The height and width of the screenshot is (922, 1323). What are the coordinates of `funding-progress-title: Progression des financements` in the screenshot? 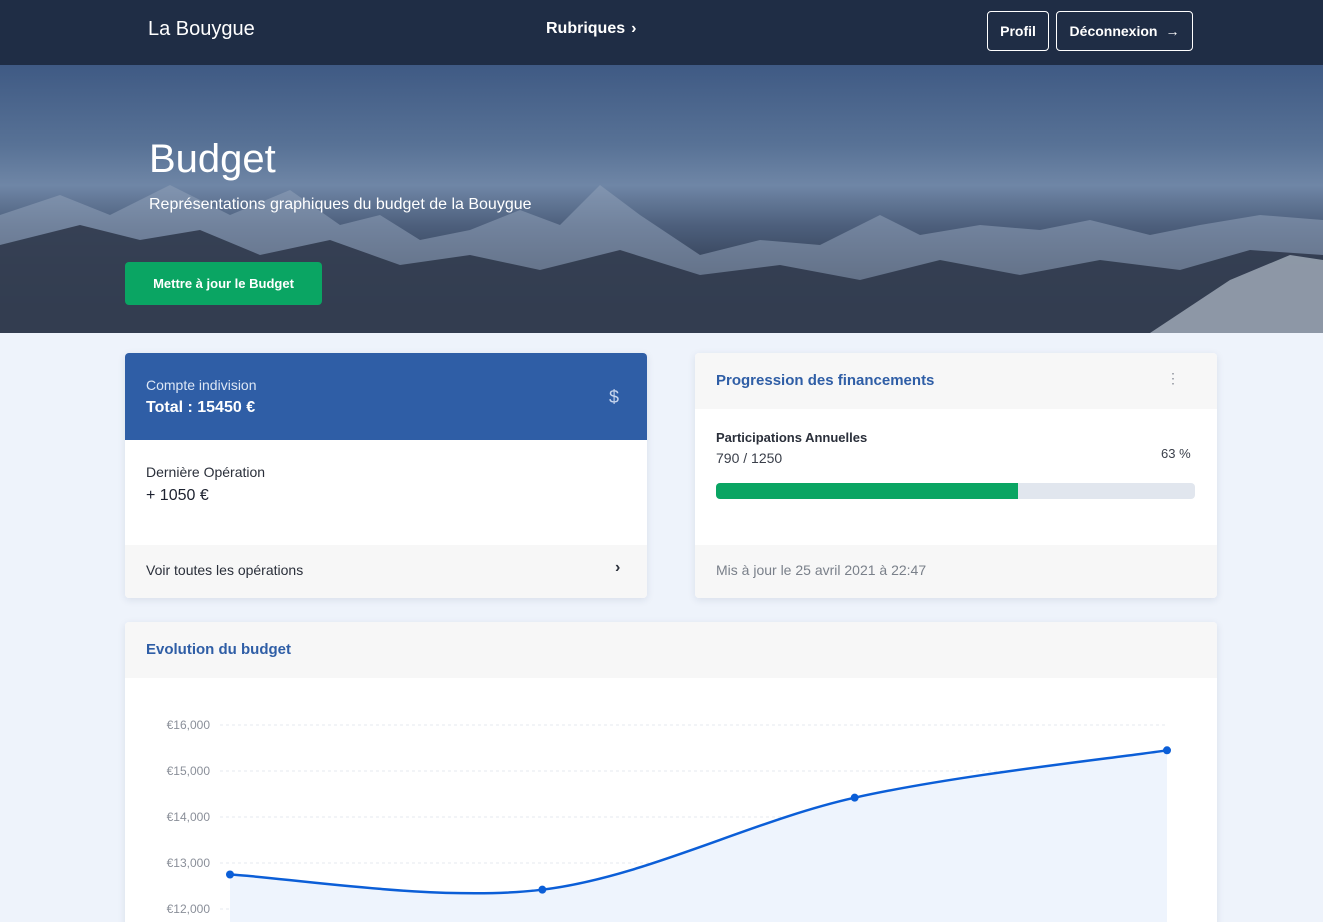 It's located at (825, 380).